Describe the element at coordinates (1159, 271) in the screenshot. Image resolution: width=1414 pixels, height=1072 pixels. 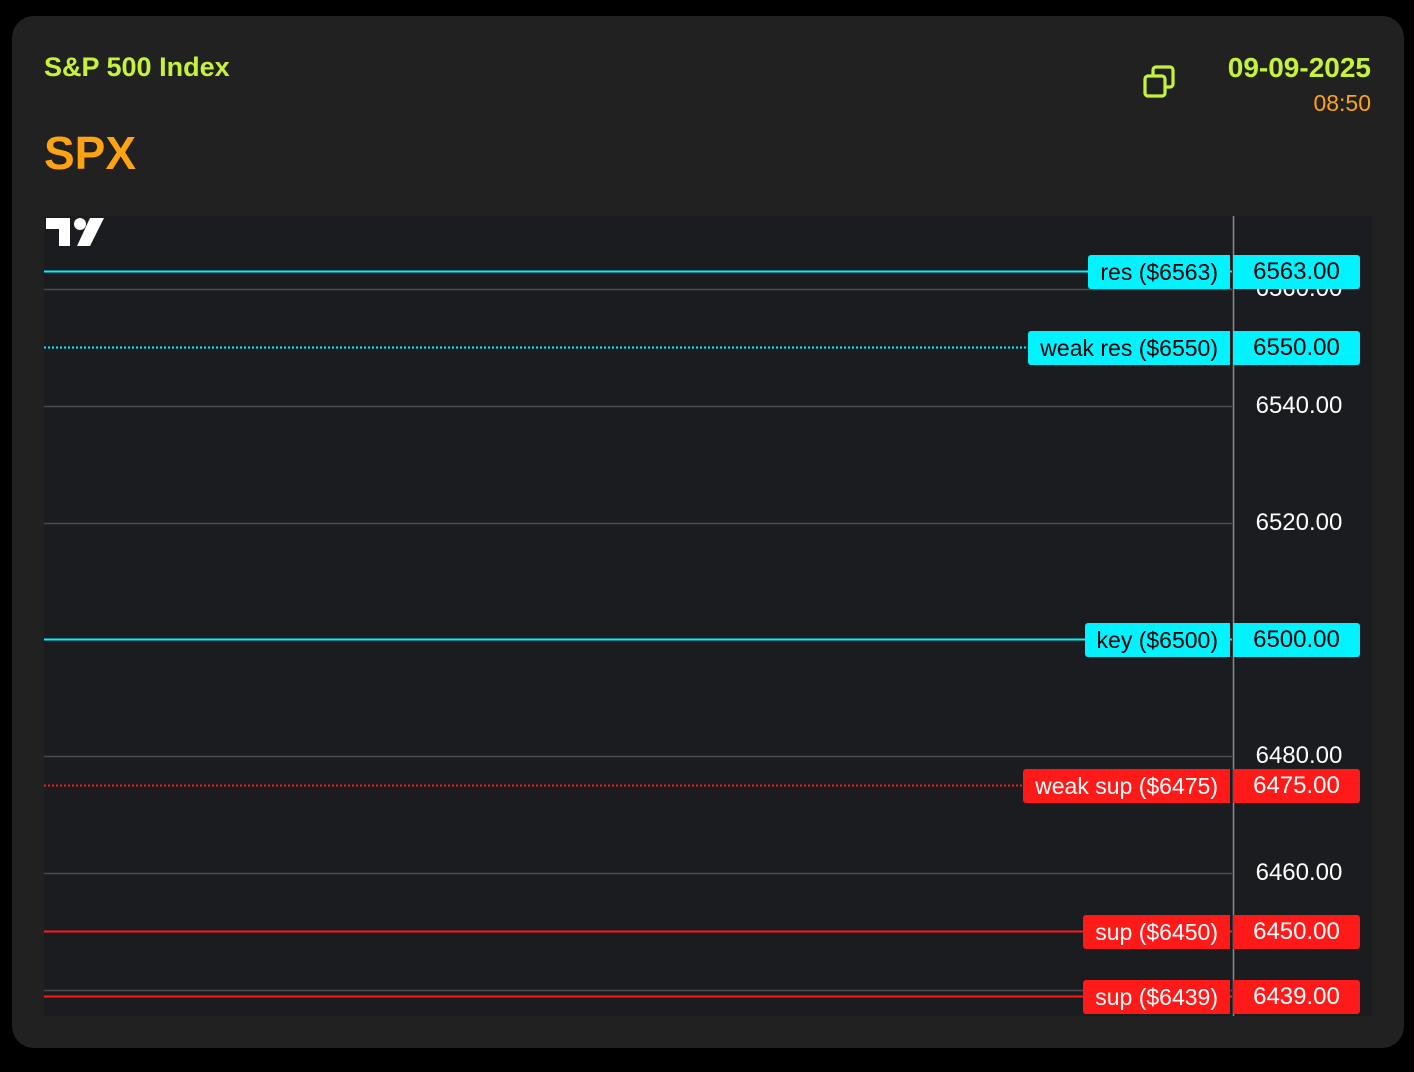
I see `level-label: res ($6563)` at that location.